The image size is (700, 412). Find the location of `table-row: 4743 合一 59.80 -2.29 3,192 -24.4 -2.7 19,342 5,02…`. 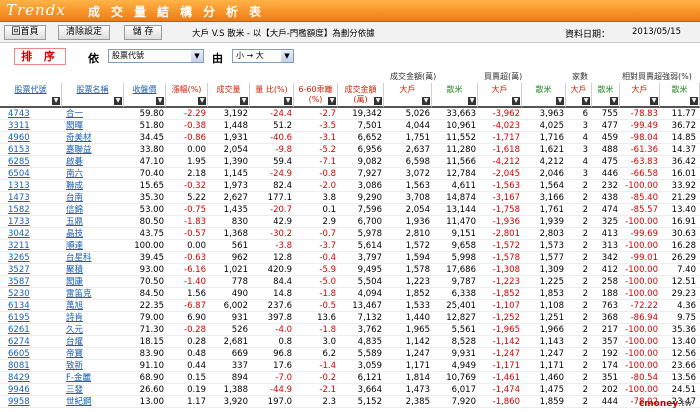

table-row: 4743 合一 59.80 -2.29 3,192 -24.4 -2.7 19,342 5,02… is located at coordinates (350, 114).